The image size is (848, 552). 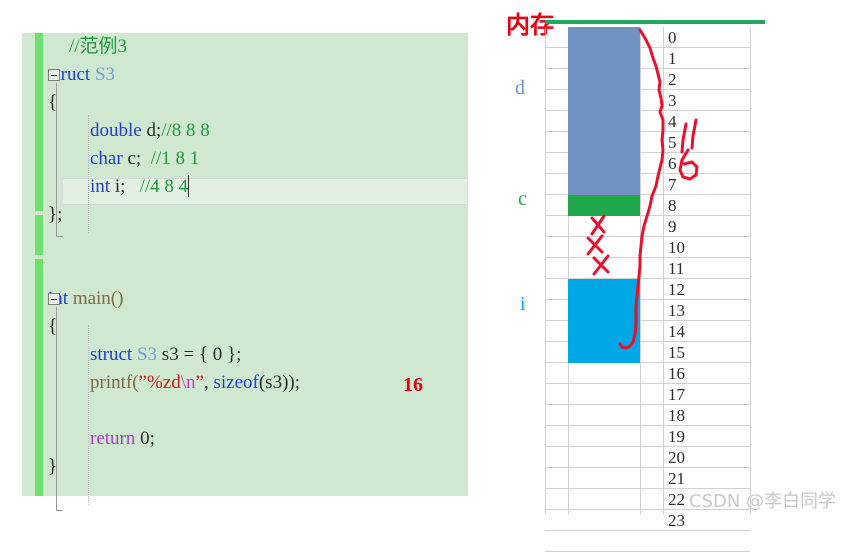 What do you see at coordinates (413, 385) in the screenshot?
I see `size-annotation-16: 16` at bounding box center [413, 385].